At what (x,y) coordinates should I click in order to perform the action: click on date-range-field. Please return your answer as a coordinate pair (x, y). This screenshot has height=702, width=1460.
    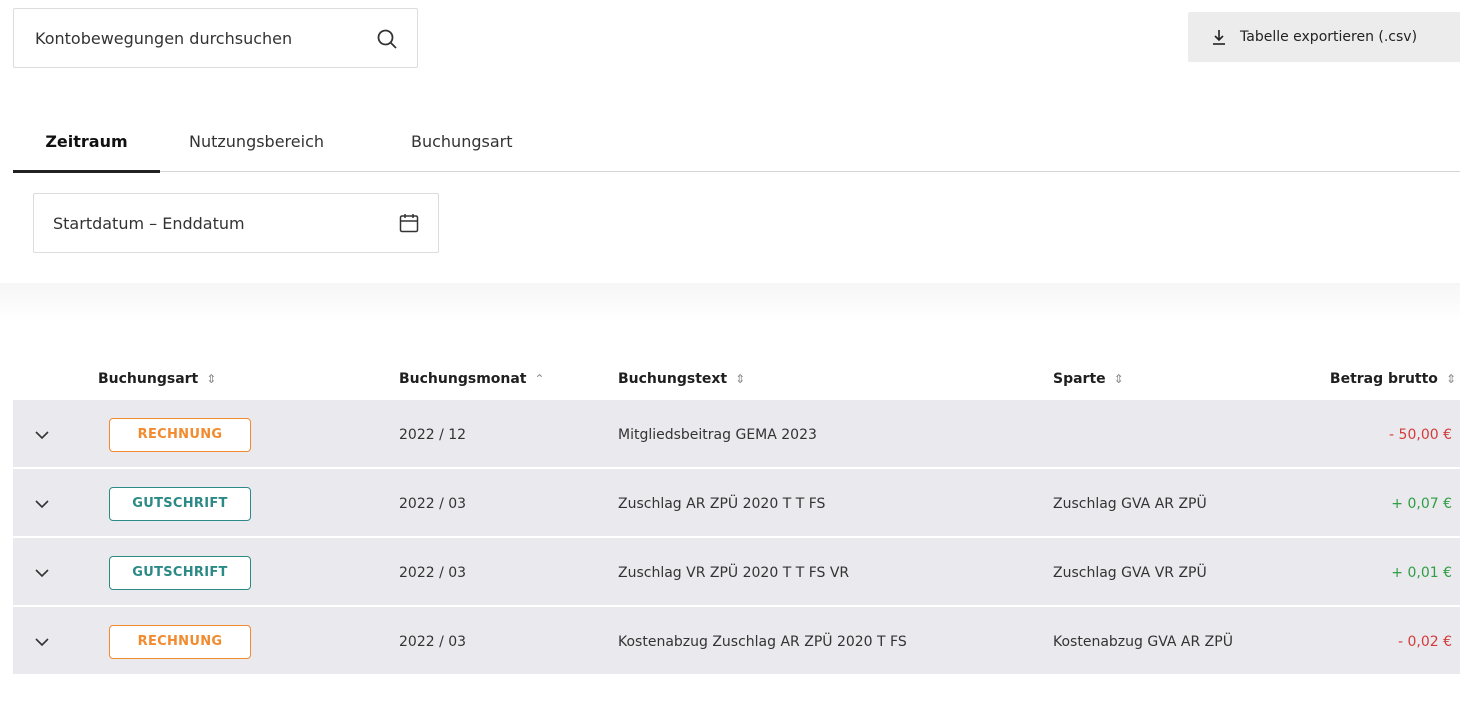
    Looking at the image, I should click on (236, 223).